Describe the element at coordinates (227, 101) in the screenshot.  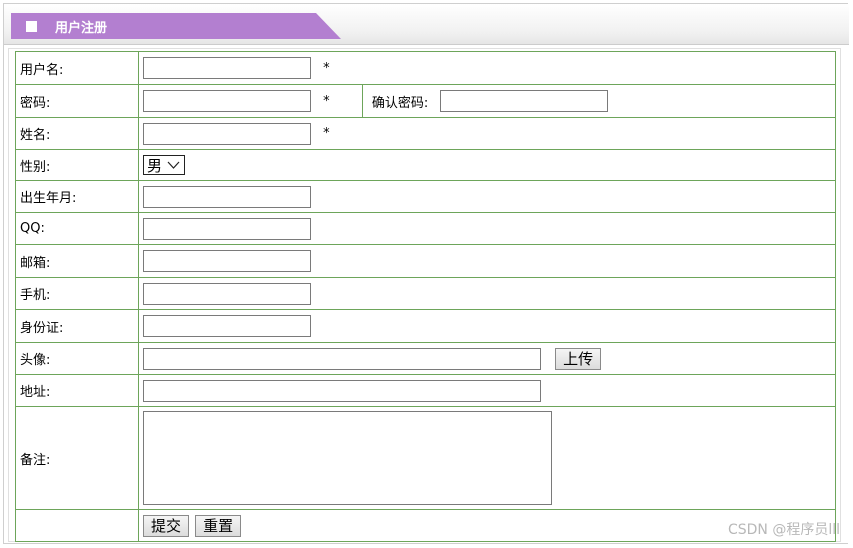
I see `password-input` at that location.